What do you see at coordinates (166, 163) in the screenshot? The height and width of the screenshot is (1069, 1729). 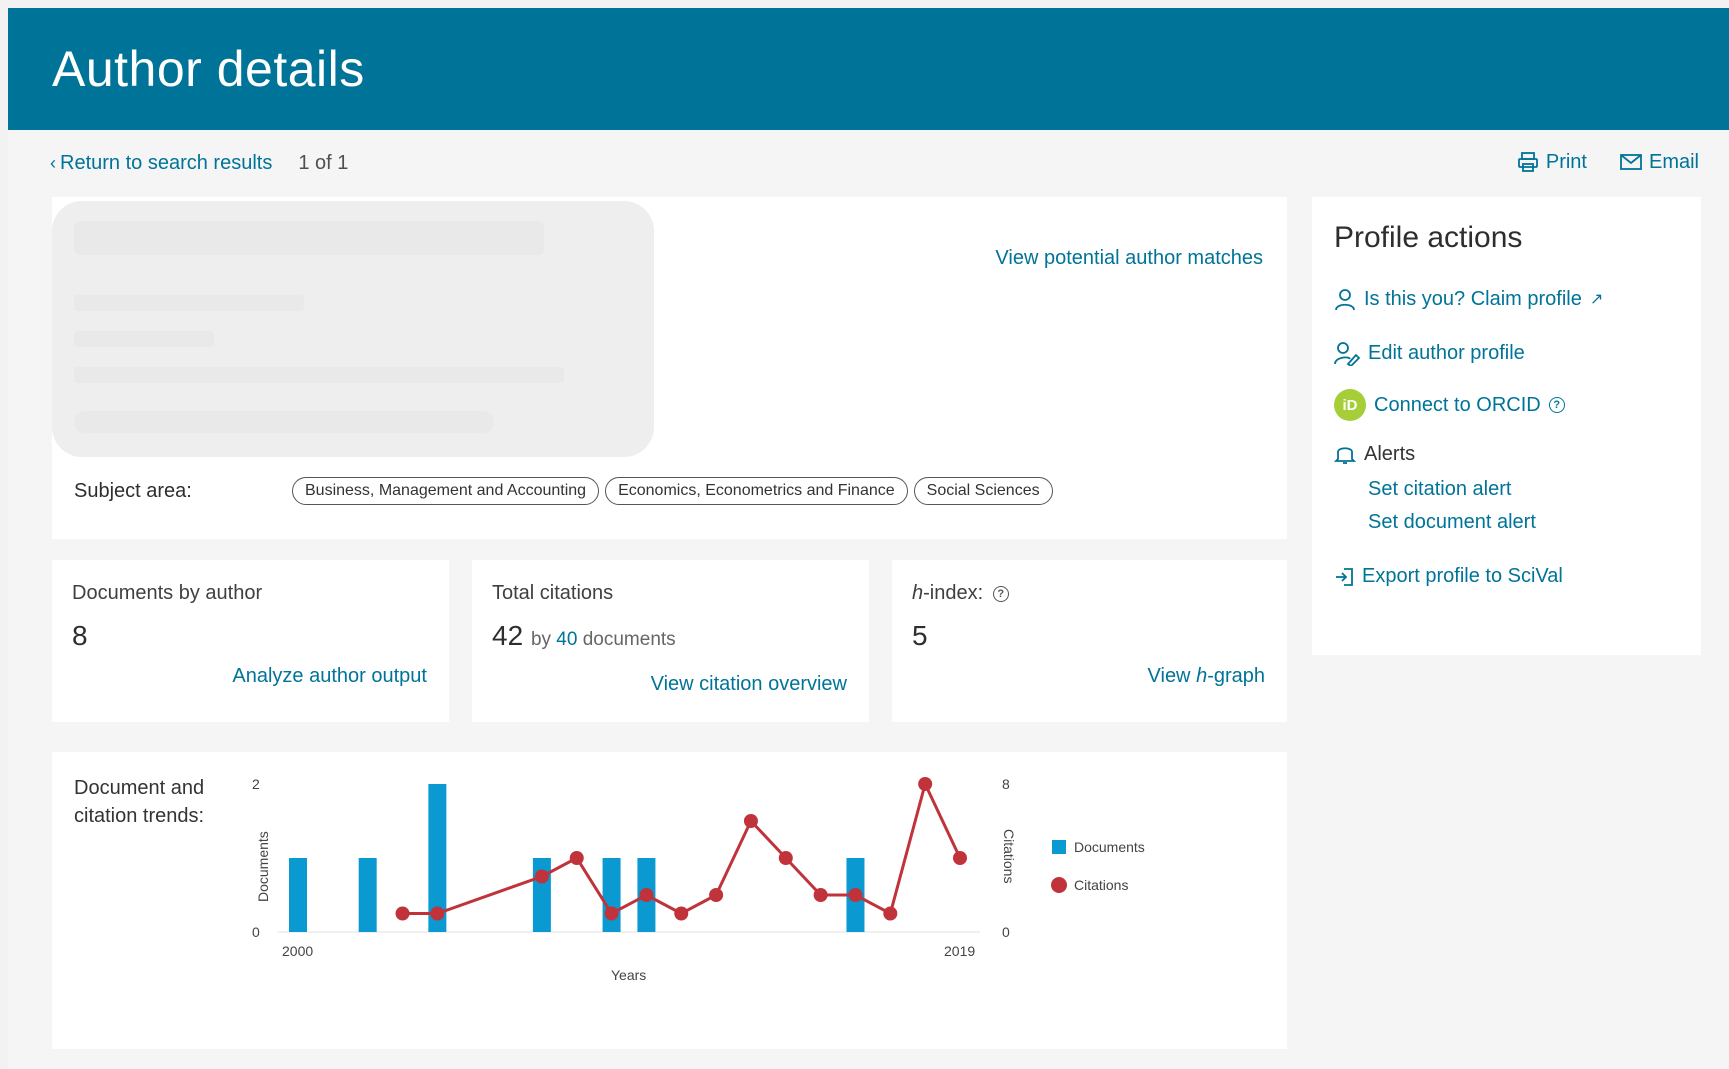 I see `back-link-label: Return to search results` at bounding box center [166, 163].